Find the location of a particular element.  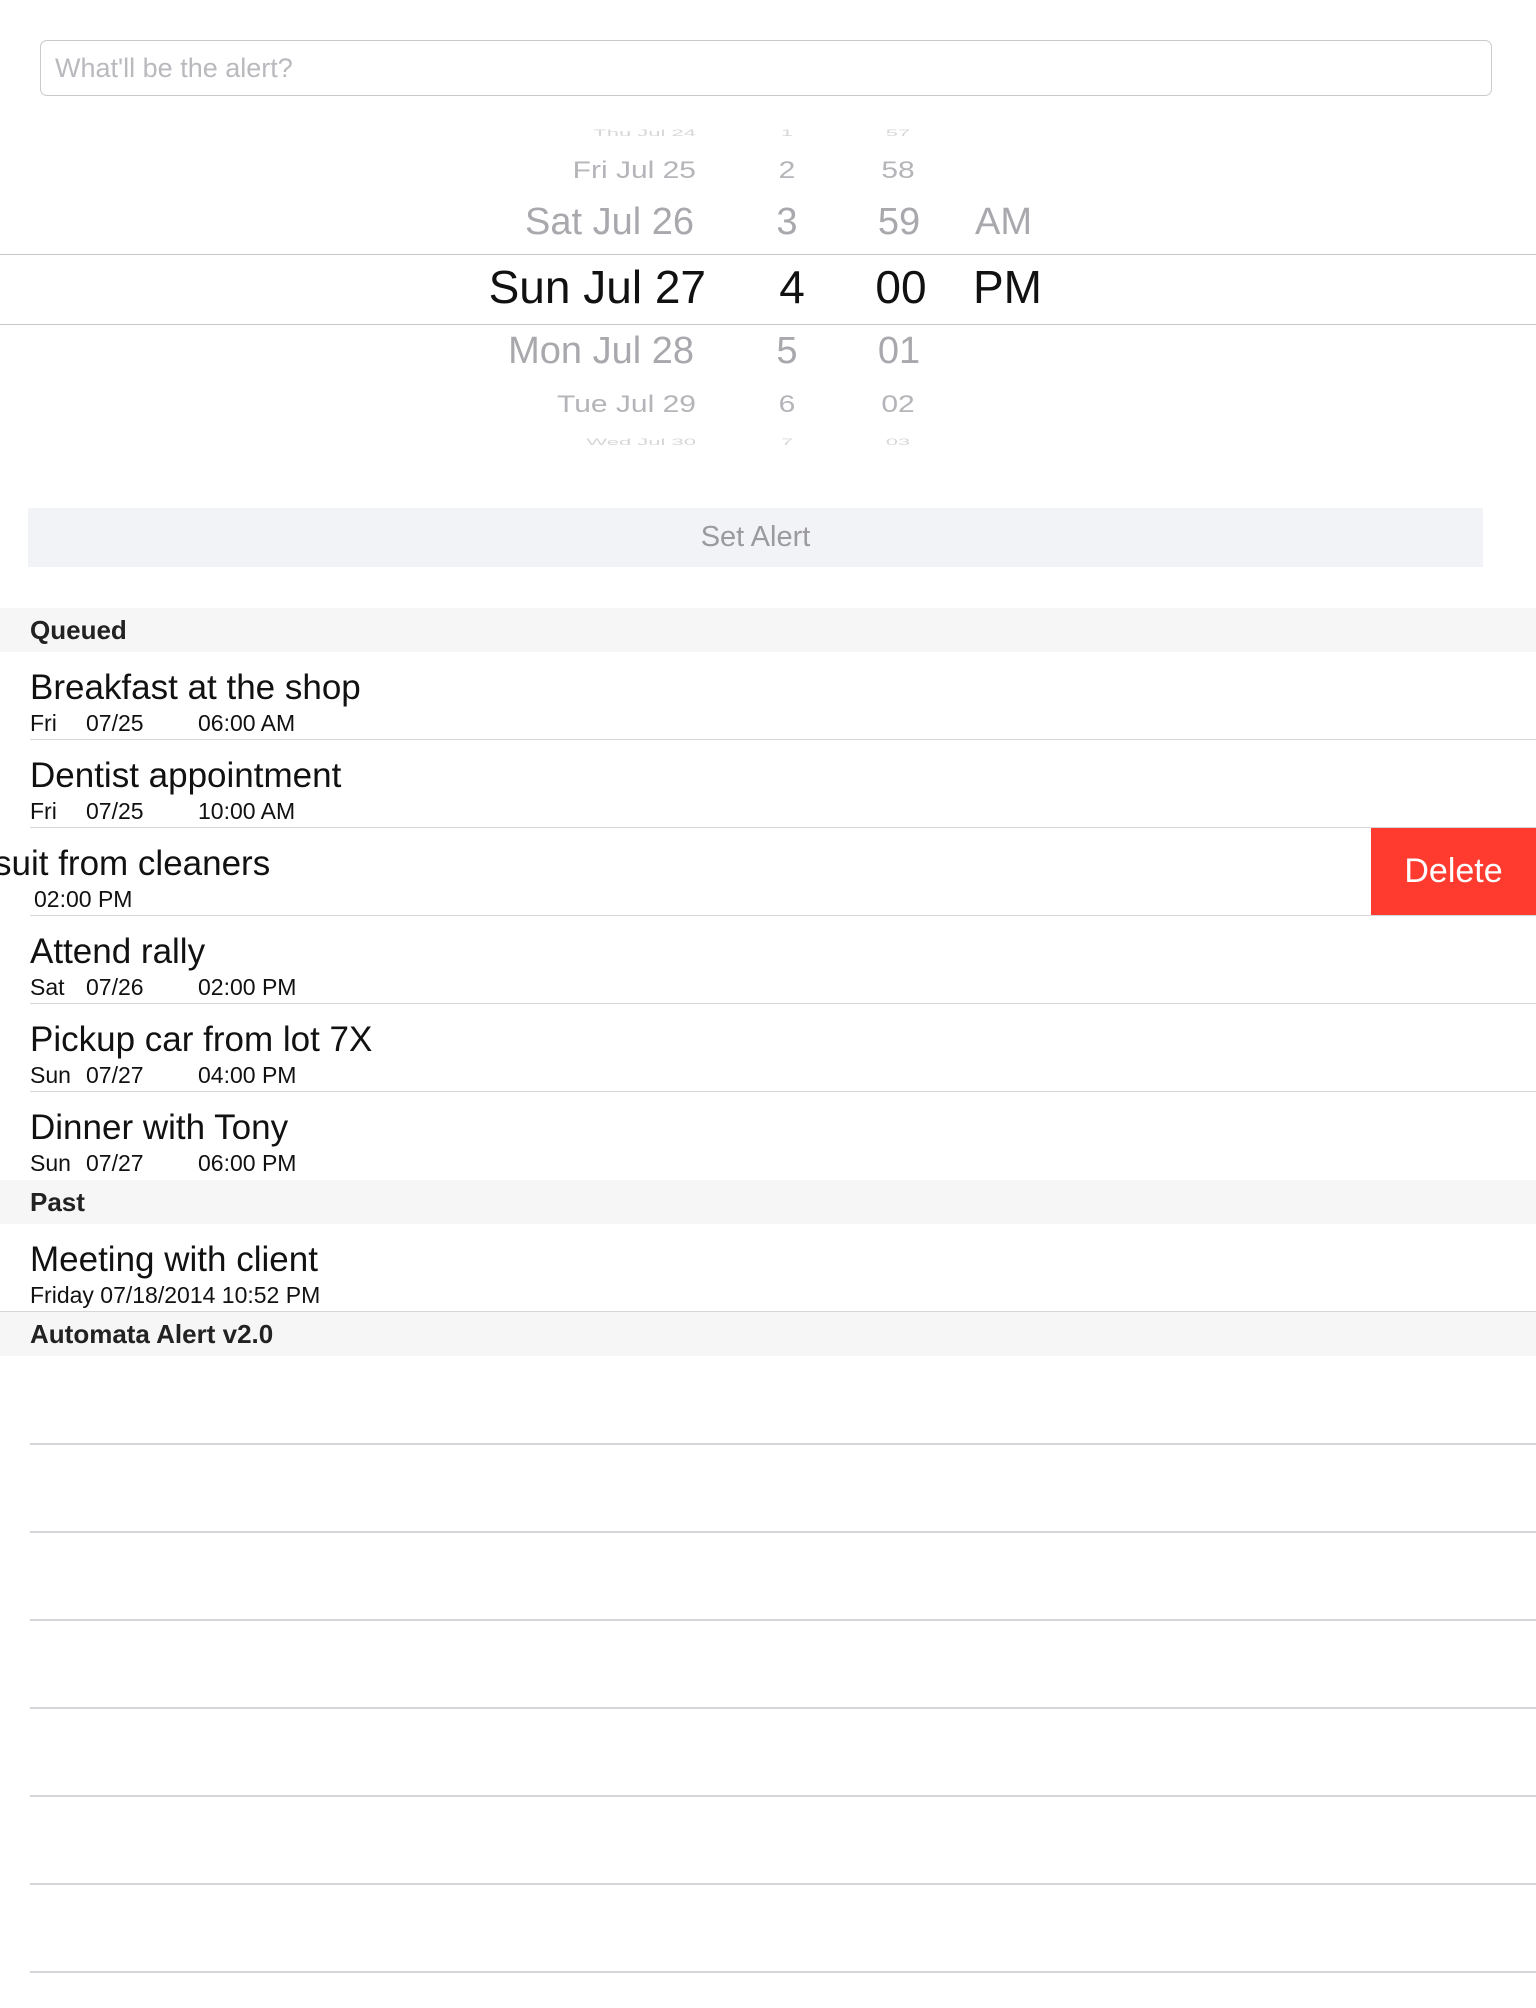

picker-minute-option: 02 is located at coordinates (898, 405).